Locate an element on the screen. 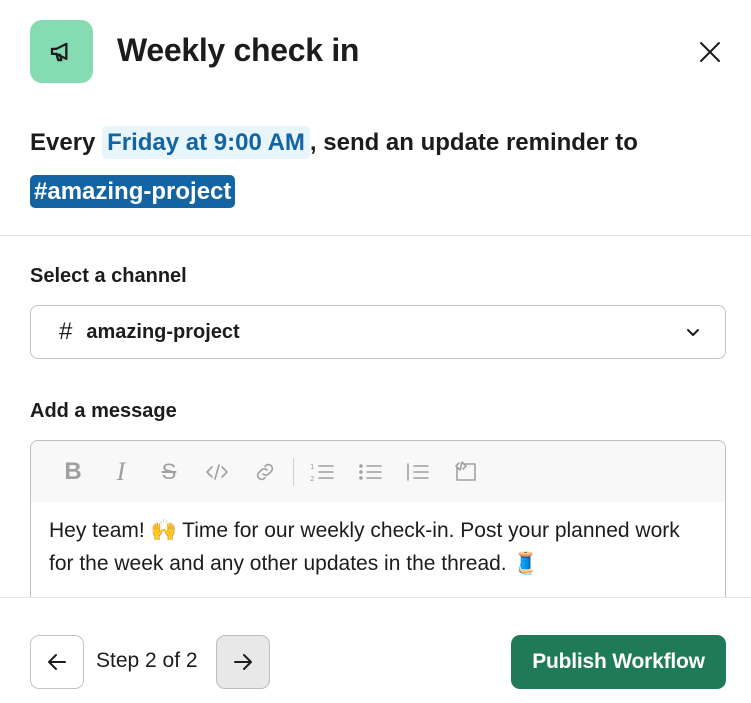 This screenshot has width=751, height=703. formatting-toolbar: B I S 12 is located at coordinates (378, 471).